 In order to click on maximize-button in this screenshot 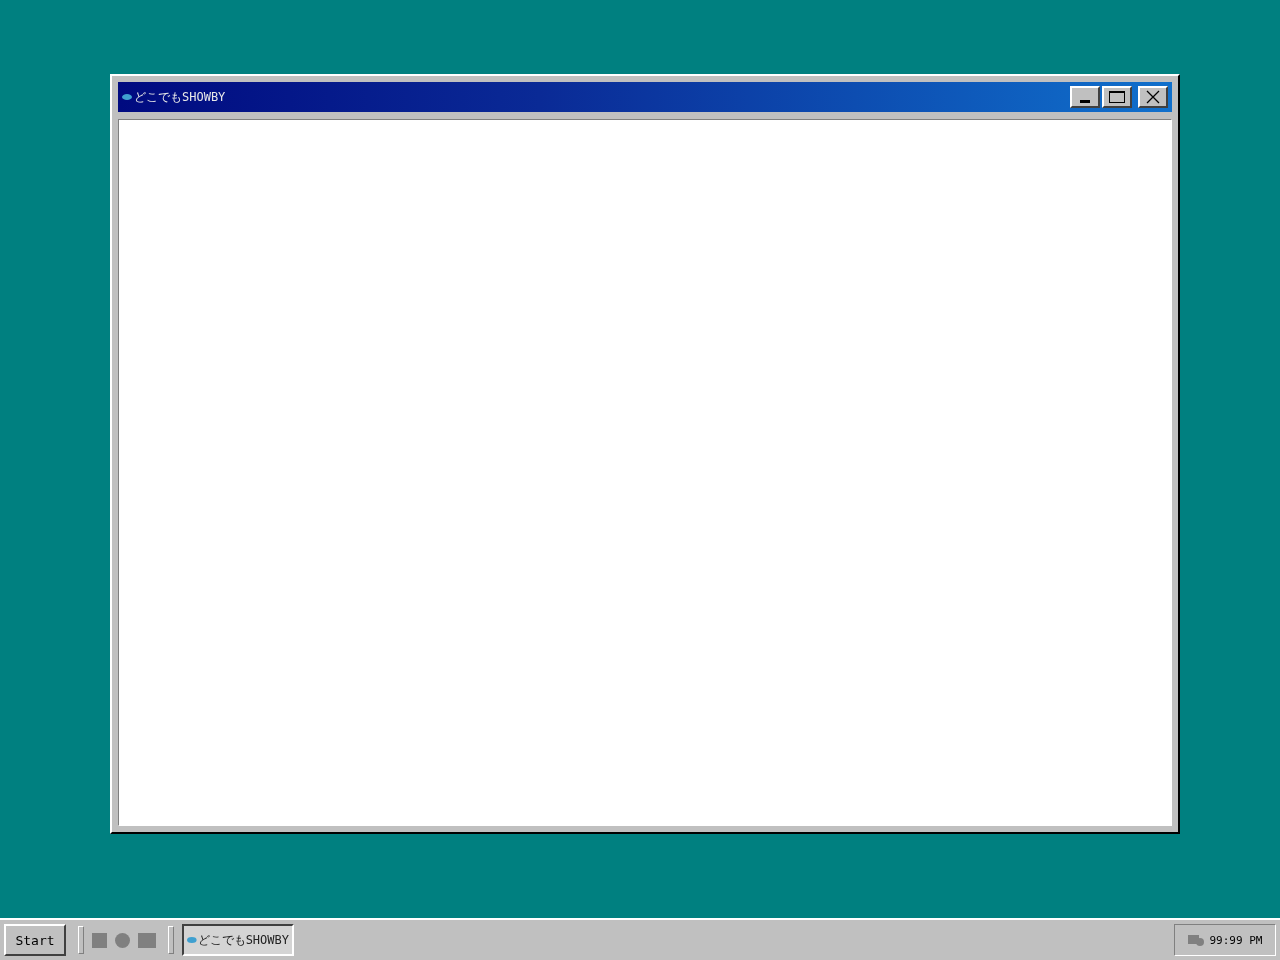, I will do `click(1117, 97)`.